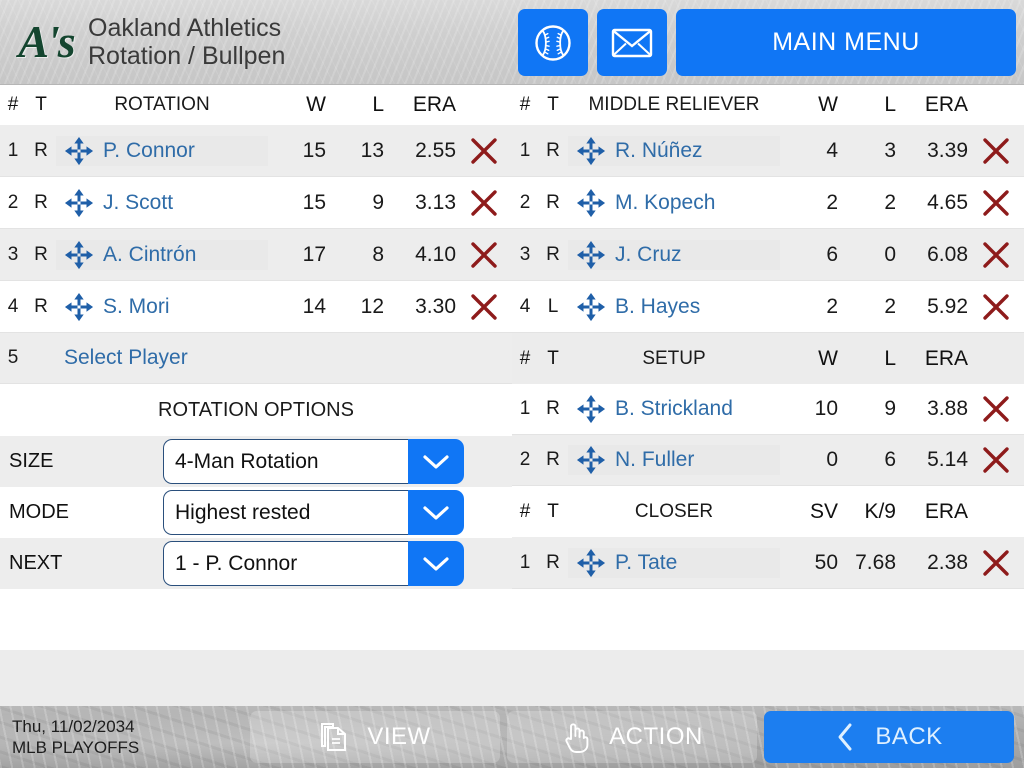  Describe the element at coordinates (659, 151) in the screenshot. I see `player-name: R. Núñez` at that location.